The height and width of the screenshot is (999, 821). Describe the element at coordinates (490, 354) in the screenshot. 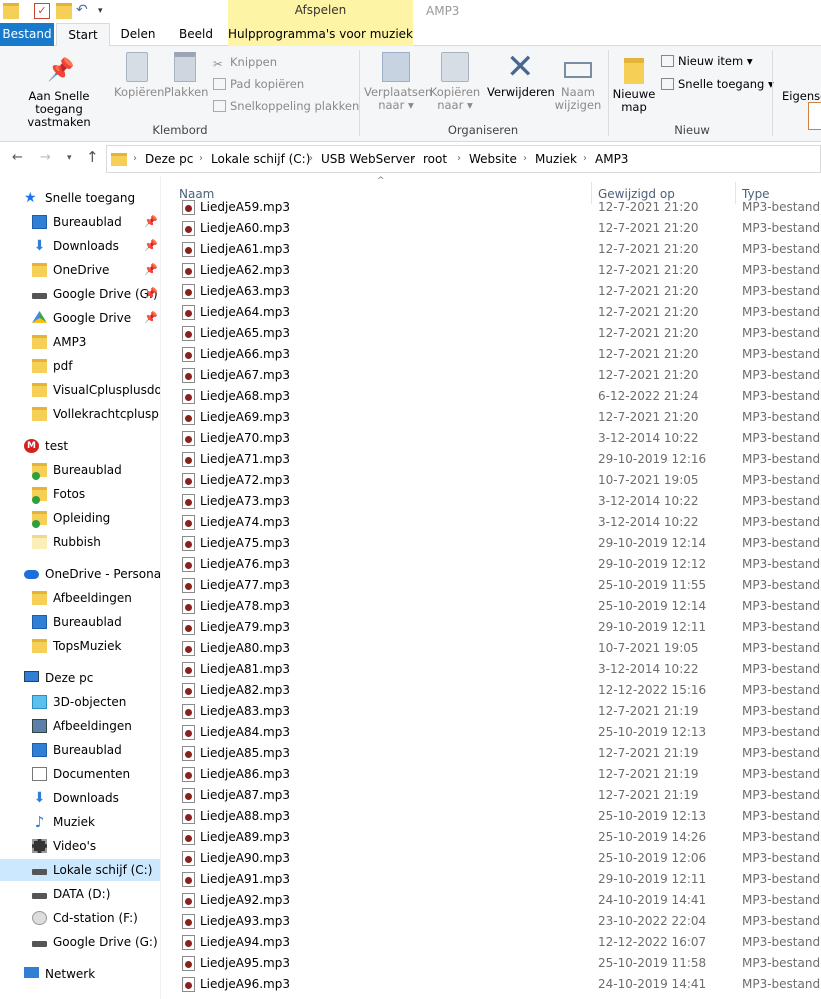

I see `table-row: LiedjeA66.mp3 12-7-2021 21:20 MP3-bestand` at that location.